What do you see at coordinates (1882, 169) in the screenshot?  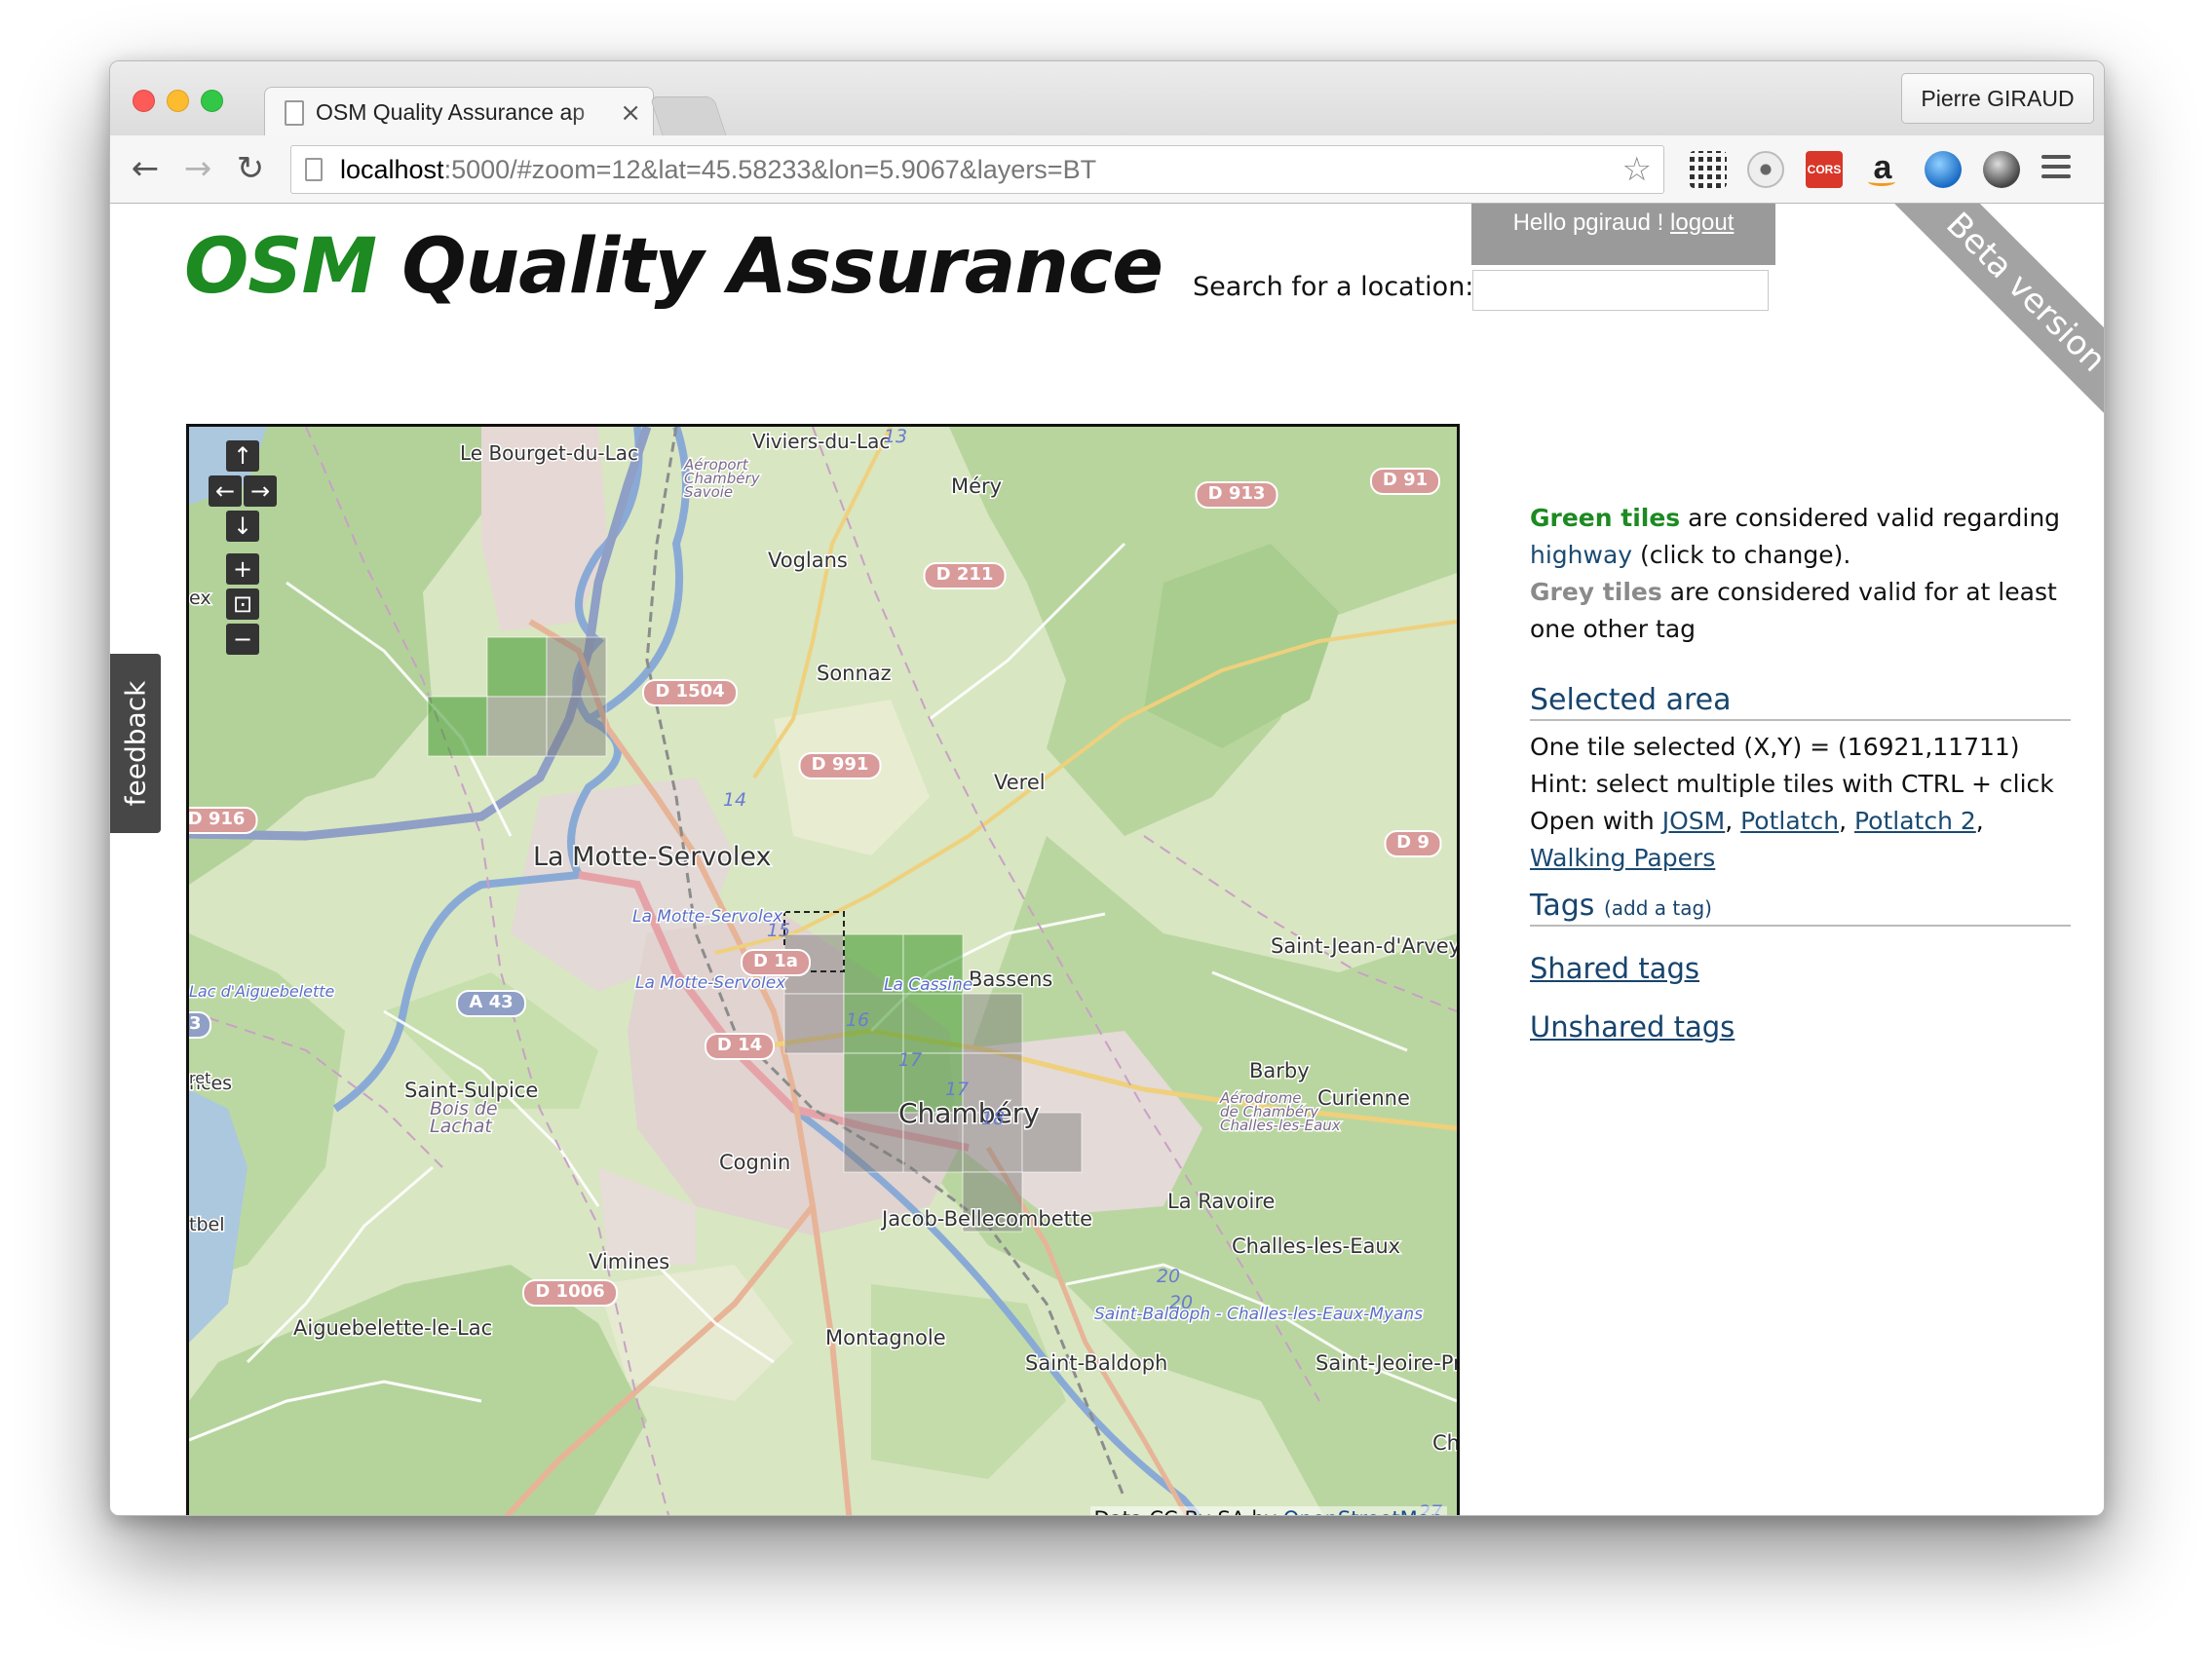 I see `amazon-extension-icon: a` at bounding box center [1882, 169].